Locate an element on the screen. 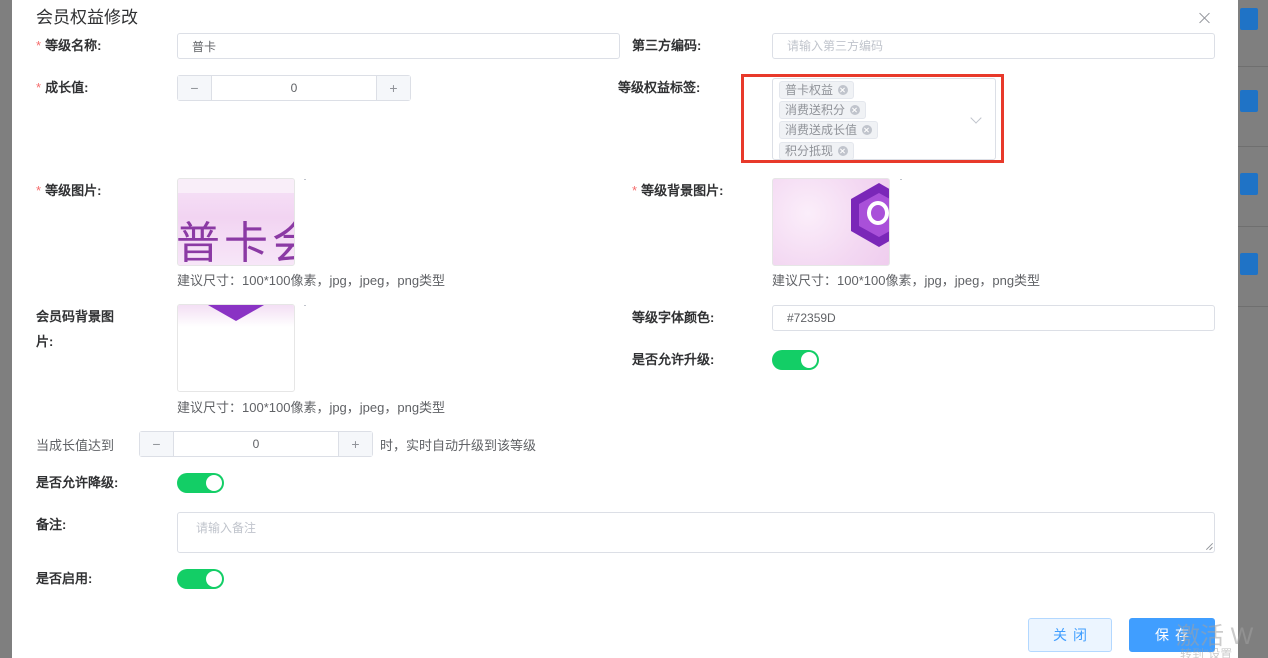 The image size is (1268, 658). code-bg-image-label: 会员码背景图 片: is located at coordinates (75, 329).